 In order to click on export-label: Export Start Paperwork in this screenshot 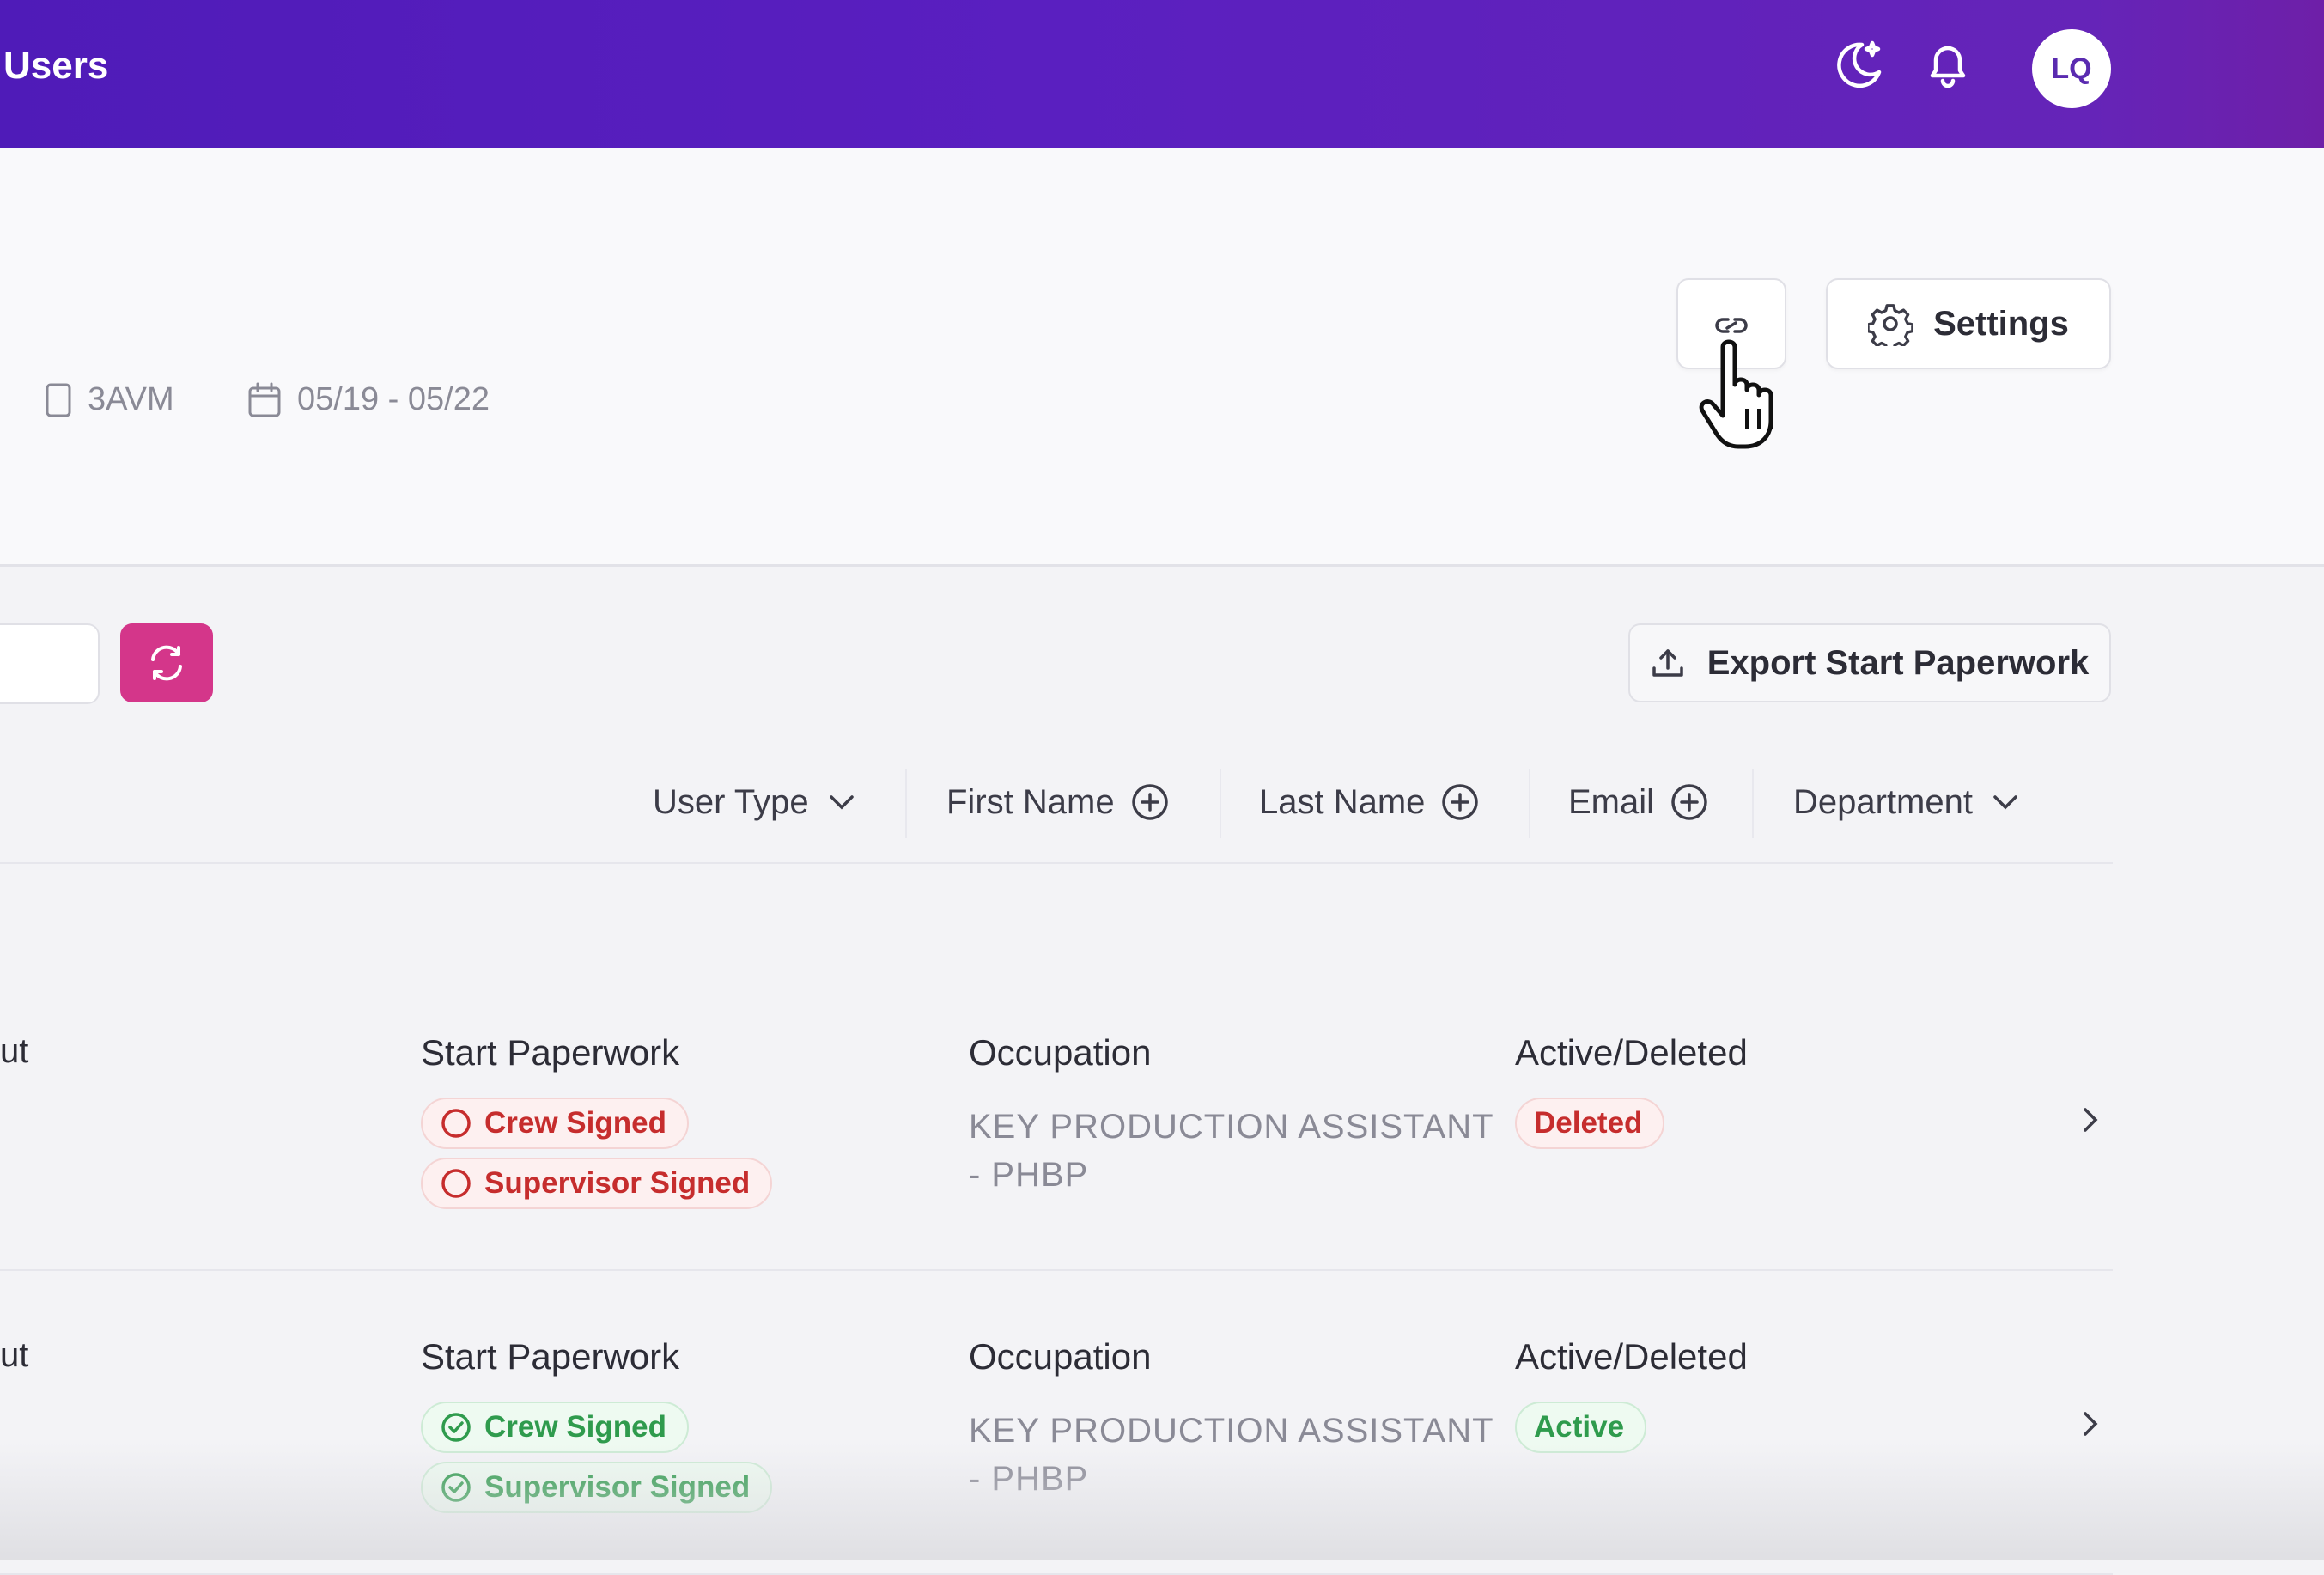, I will do `click(1898, 662)`.